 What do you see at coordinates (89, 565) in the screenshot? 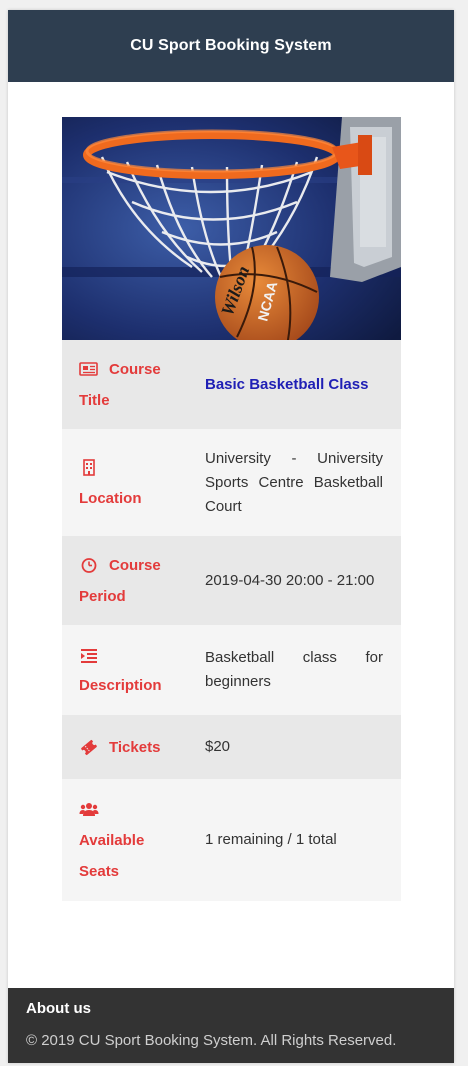
I see `clock-icon` at bounding box center [89, 565].